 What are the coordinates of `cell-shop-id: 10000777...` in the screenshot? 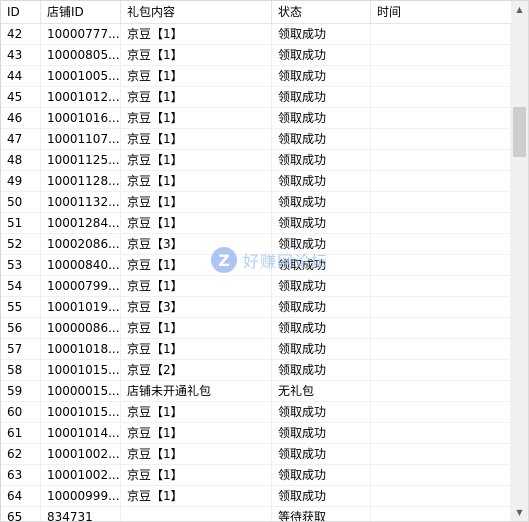 It's located at (81, 34).